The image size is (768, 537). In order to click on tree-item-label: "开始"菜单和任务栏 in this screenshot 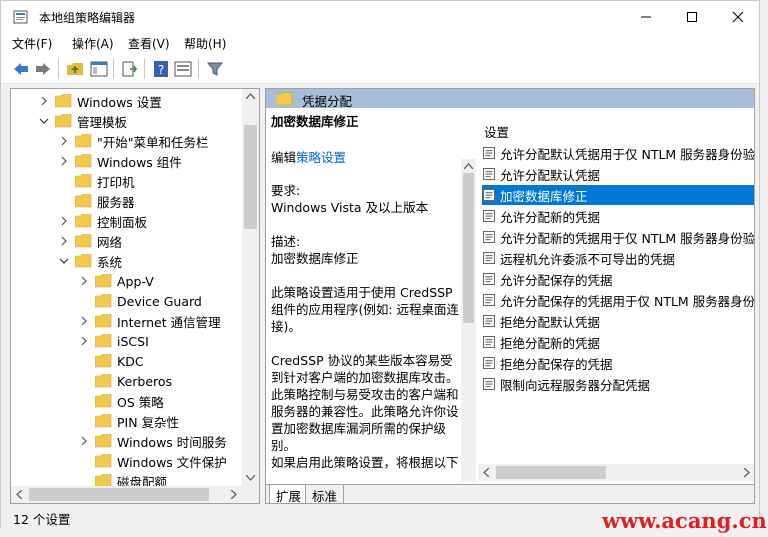, I will do `click(153, 142)`.